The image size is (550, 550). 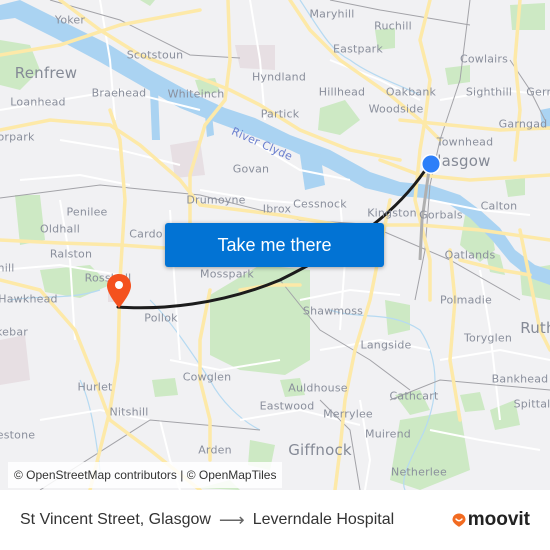 What do you see at coordinates (29, 299) in the screenshot?
I see `place-label-hawkhead: Hawkhead` at bounding box center [29, 299].